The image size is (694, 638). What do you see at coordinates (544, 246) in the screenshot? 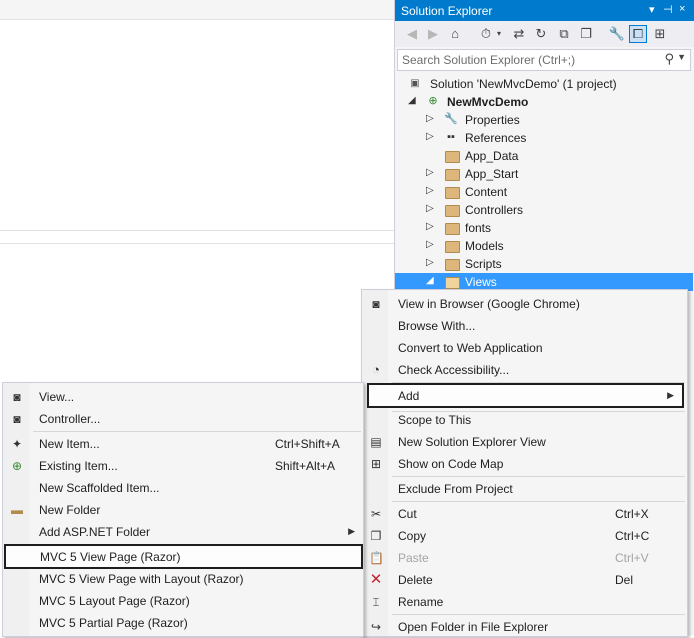
I see `tree-item-models: ▷ Models` at bounding box center [544, 246].